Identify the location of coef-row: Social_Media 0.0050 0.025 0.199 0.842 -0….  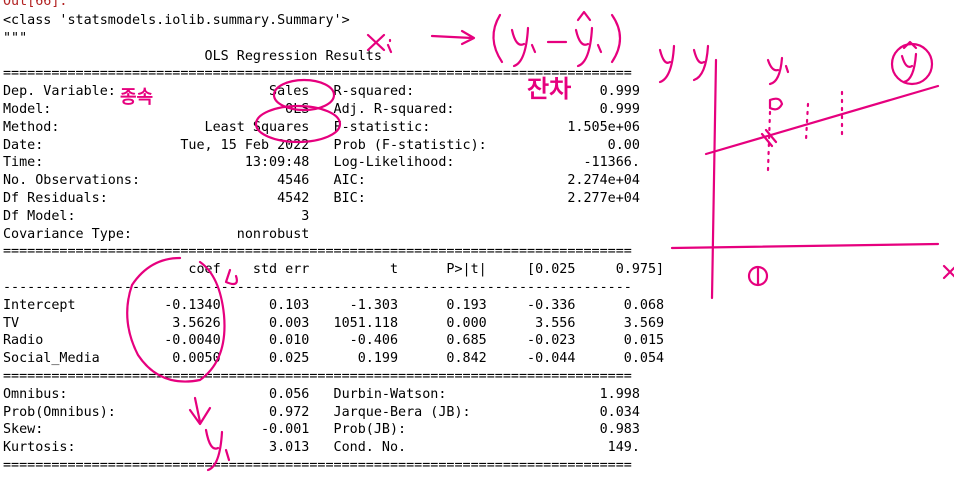
(334, 359).